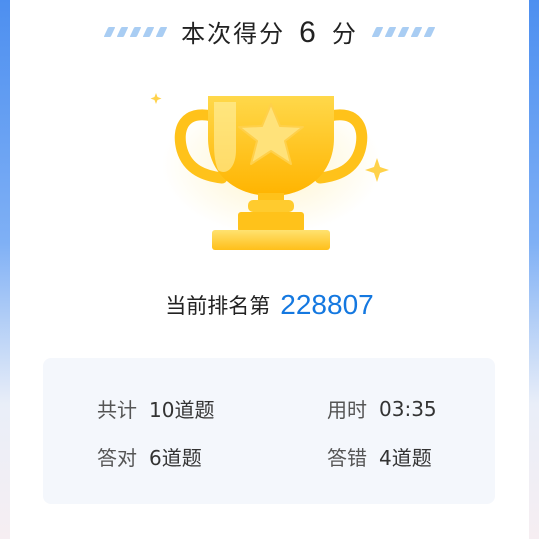 This screenshot has height=539, width=539. I want to click on stat-total-value: 10道题, so click(182, 410).